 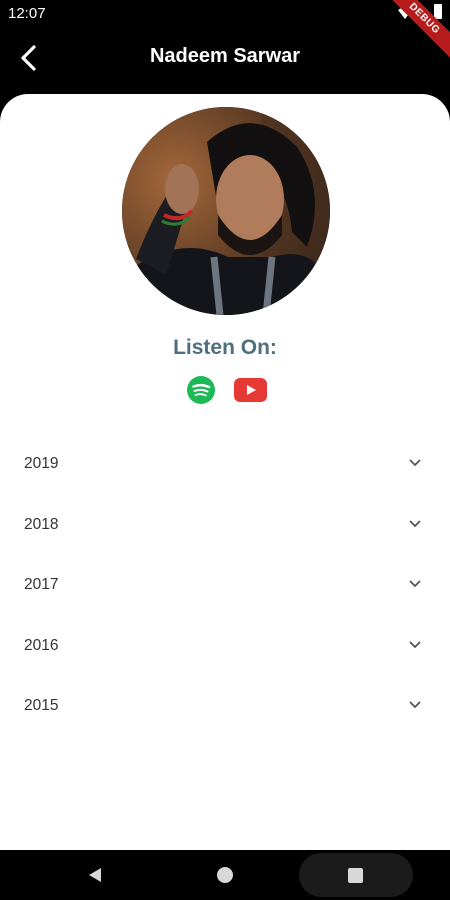 I want to click on year-label: 2015, so click(x=41, y=705).